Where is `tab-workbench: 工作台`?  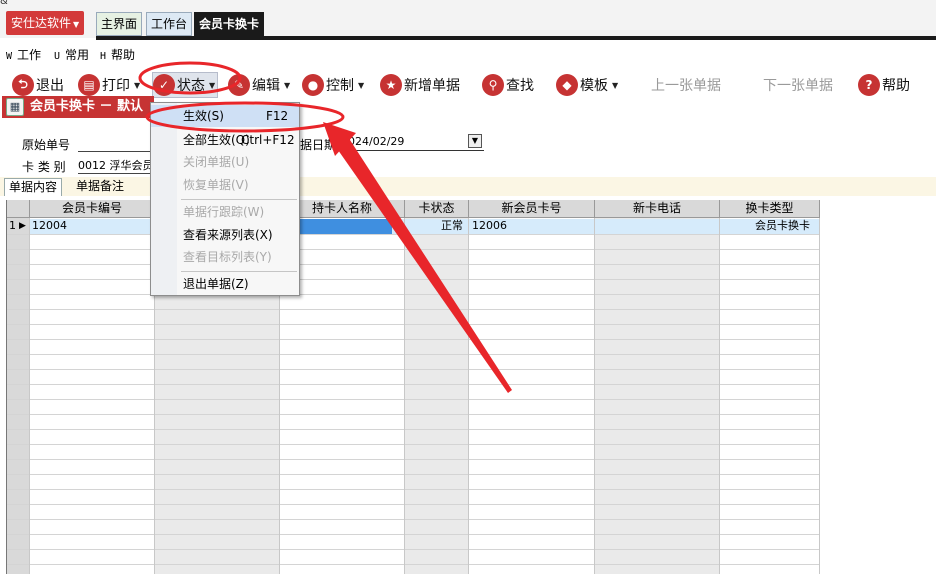
tab-workbench: 工作台 is located at coordinates (169, 24).